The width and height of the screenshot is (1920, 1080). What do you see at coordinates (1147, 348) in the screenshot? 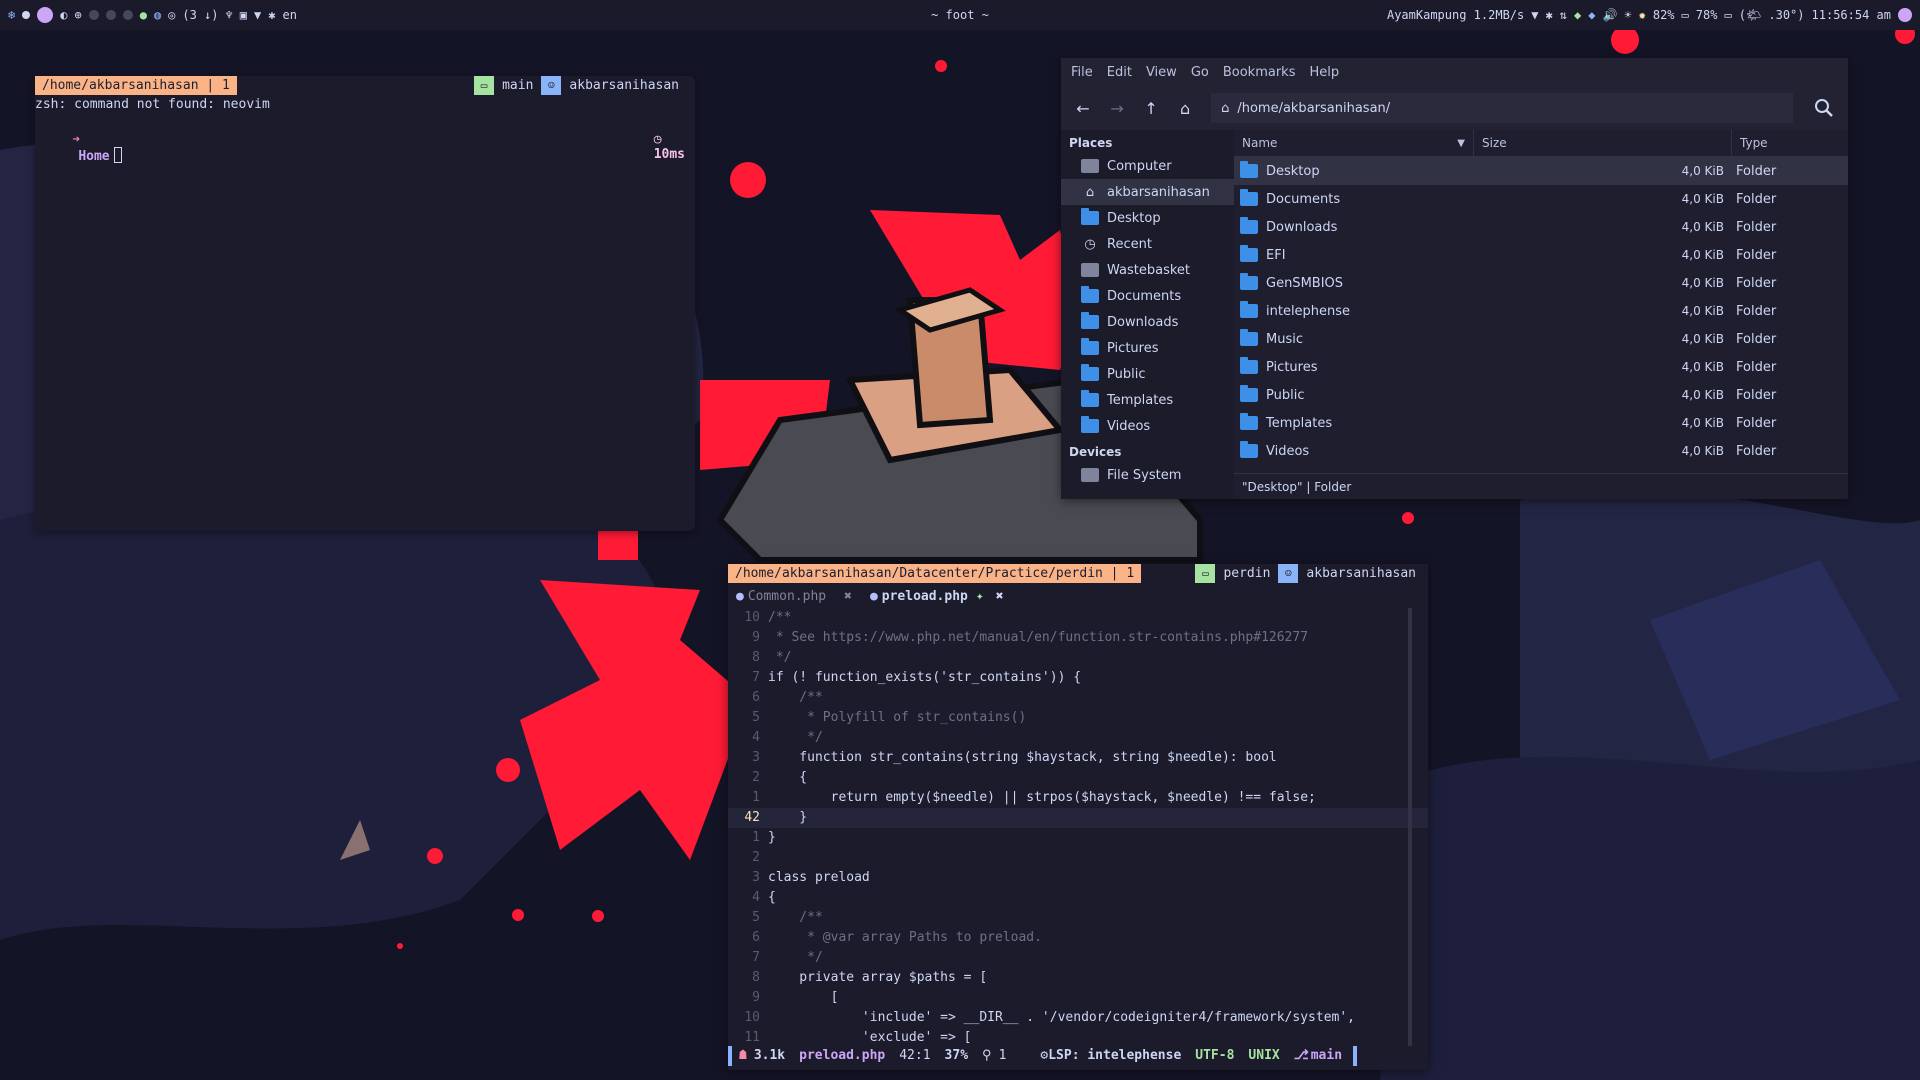
I see `sidebar-item-pictures: Pictures` at bounding box center [1147, 348].